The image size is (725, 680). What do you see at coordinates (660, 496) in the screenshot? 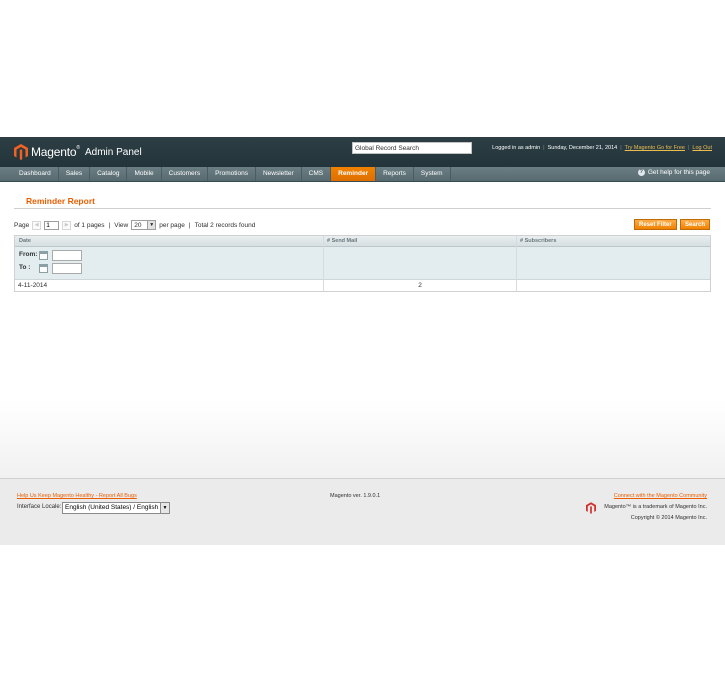
I see `community-link: Connect with the Magento Community` at bounding box center [660, 496].